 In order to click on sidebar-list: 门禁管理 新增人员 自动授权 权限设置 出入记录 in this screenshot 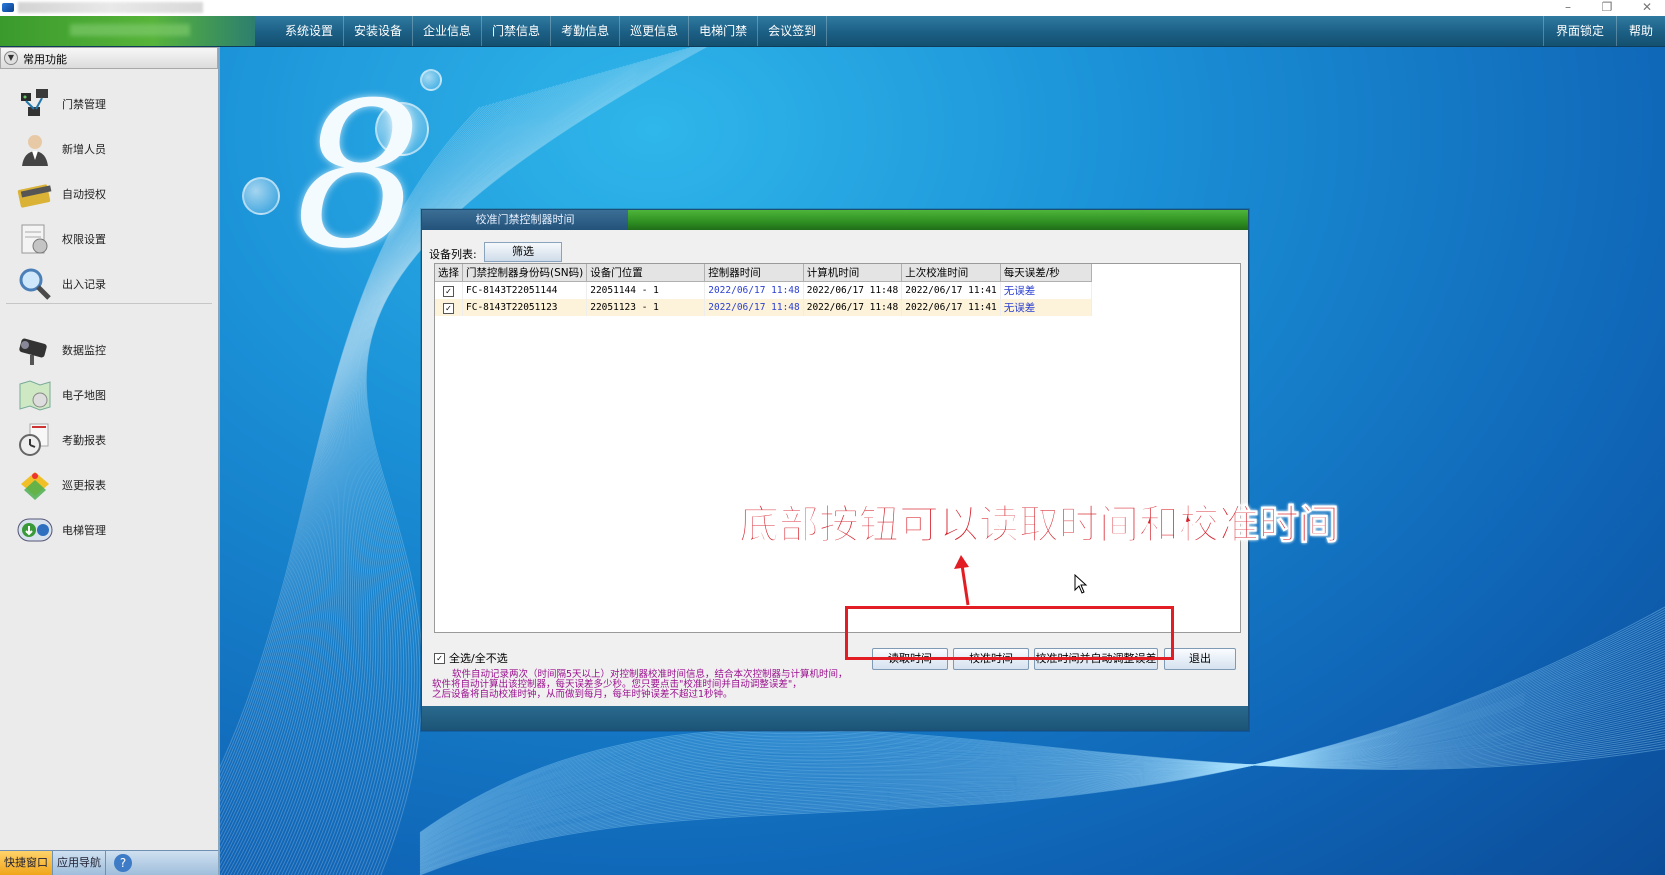, I will do `click(108, 193)`.